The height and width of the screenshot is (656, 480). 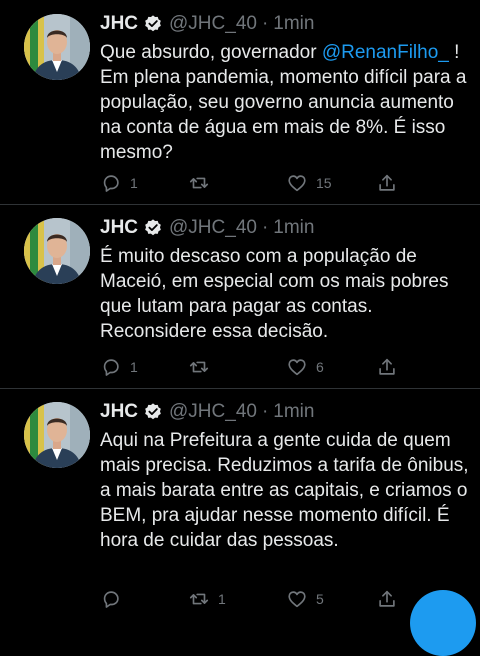 What do you see at coordinates (324, 183) in the screenshot?
I see `like-count: 15` at bounding box center [324, 183].